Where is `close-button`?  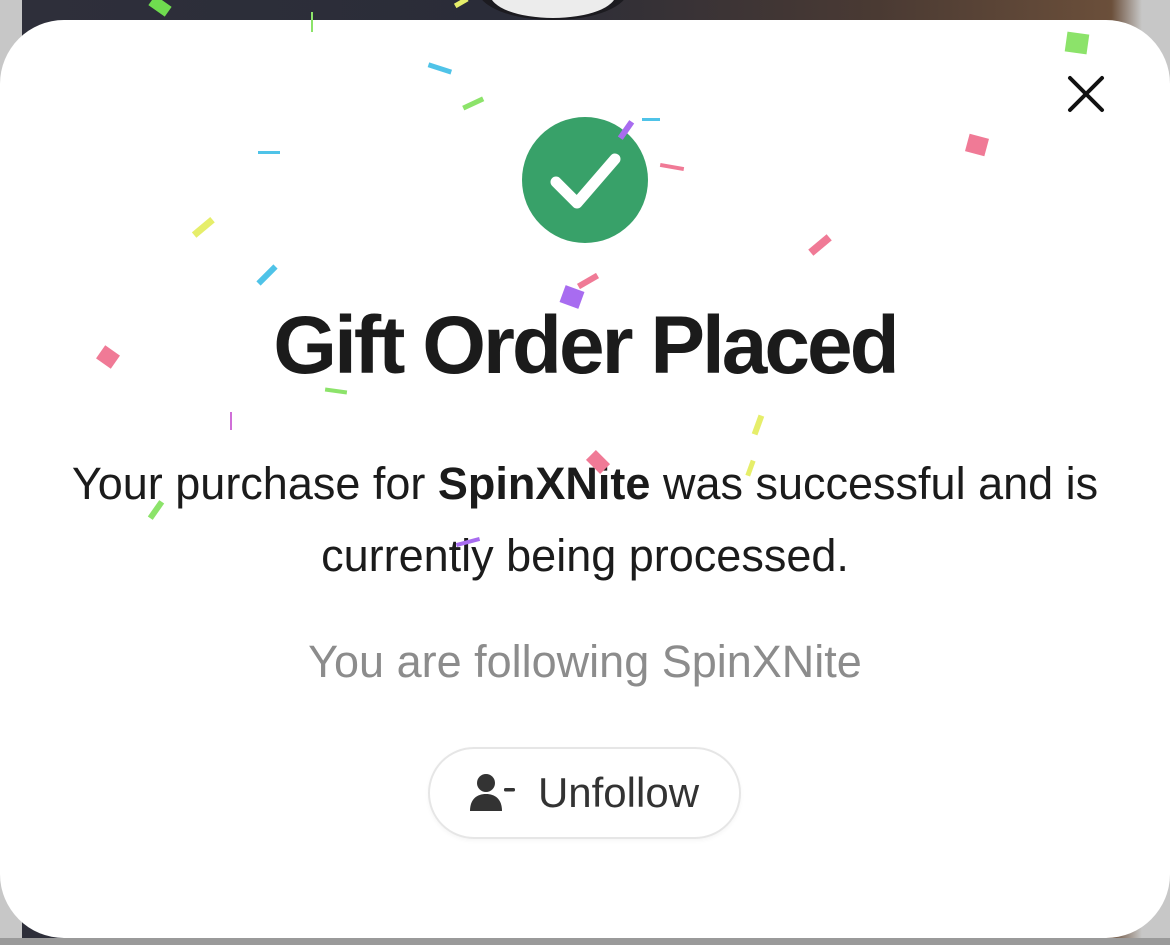
close-button is located at coordinates (1086, 94).